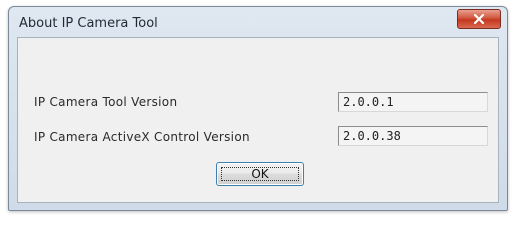  I want to click on tool-version-label: IP Camera Tool Version, so click(106, 102).